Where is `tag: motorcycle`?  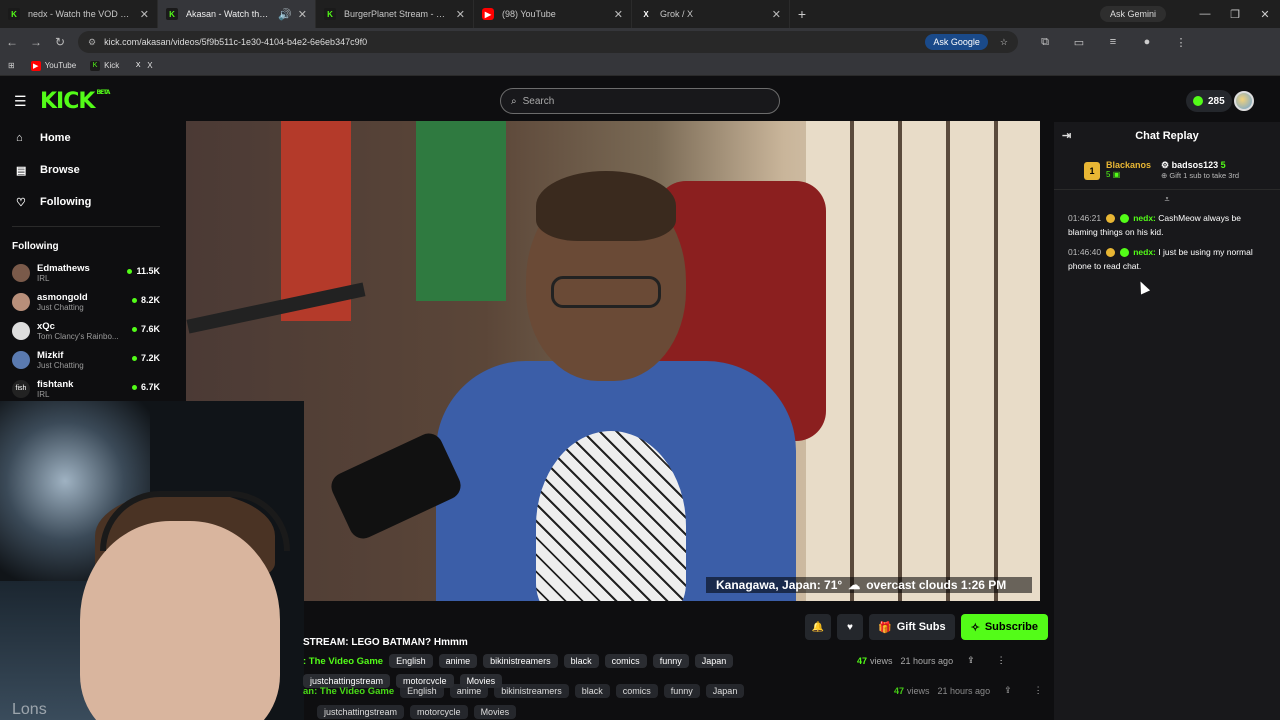
tag: motorcycle is located at coordinates (439, 712).